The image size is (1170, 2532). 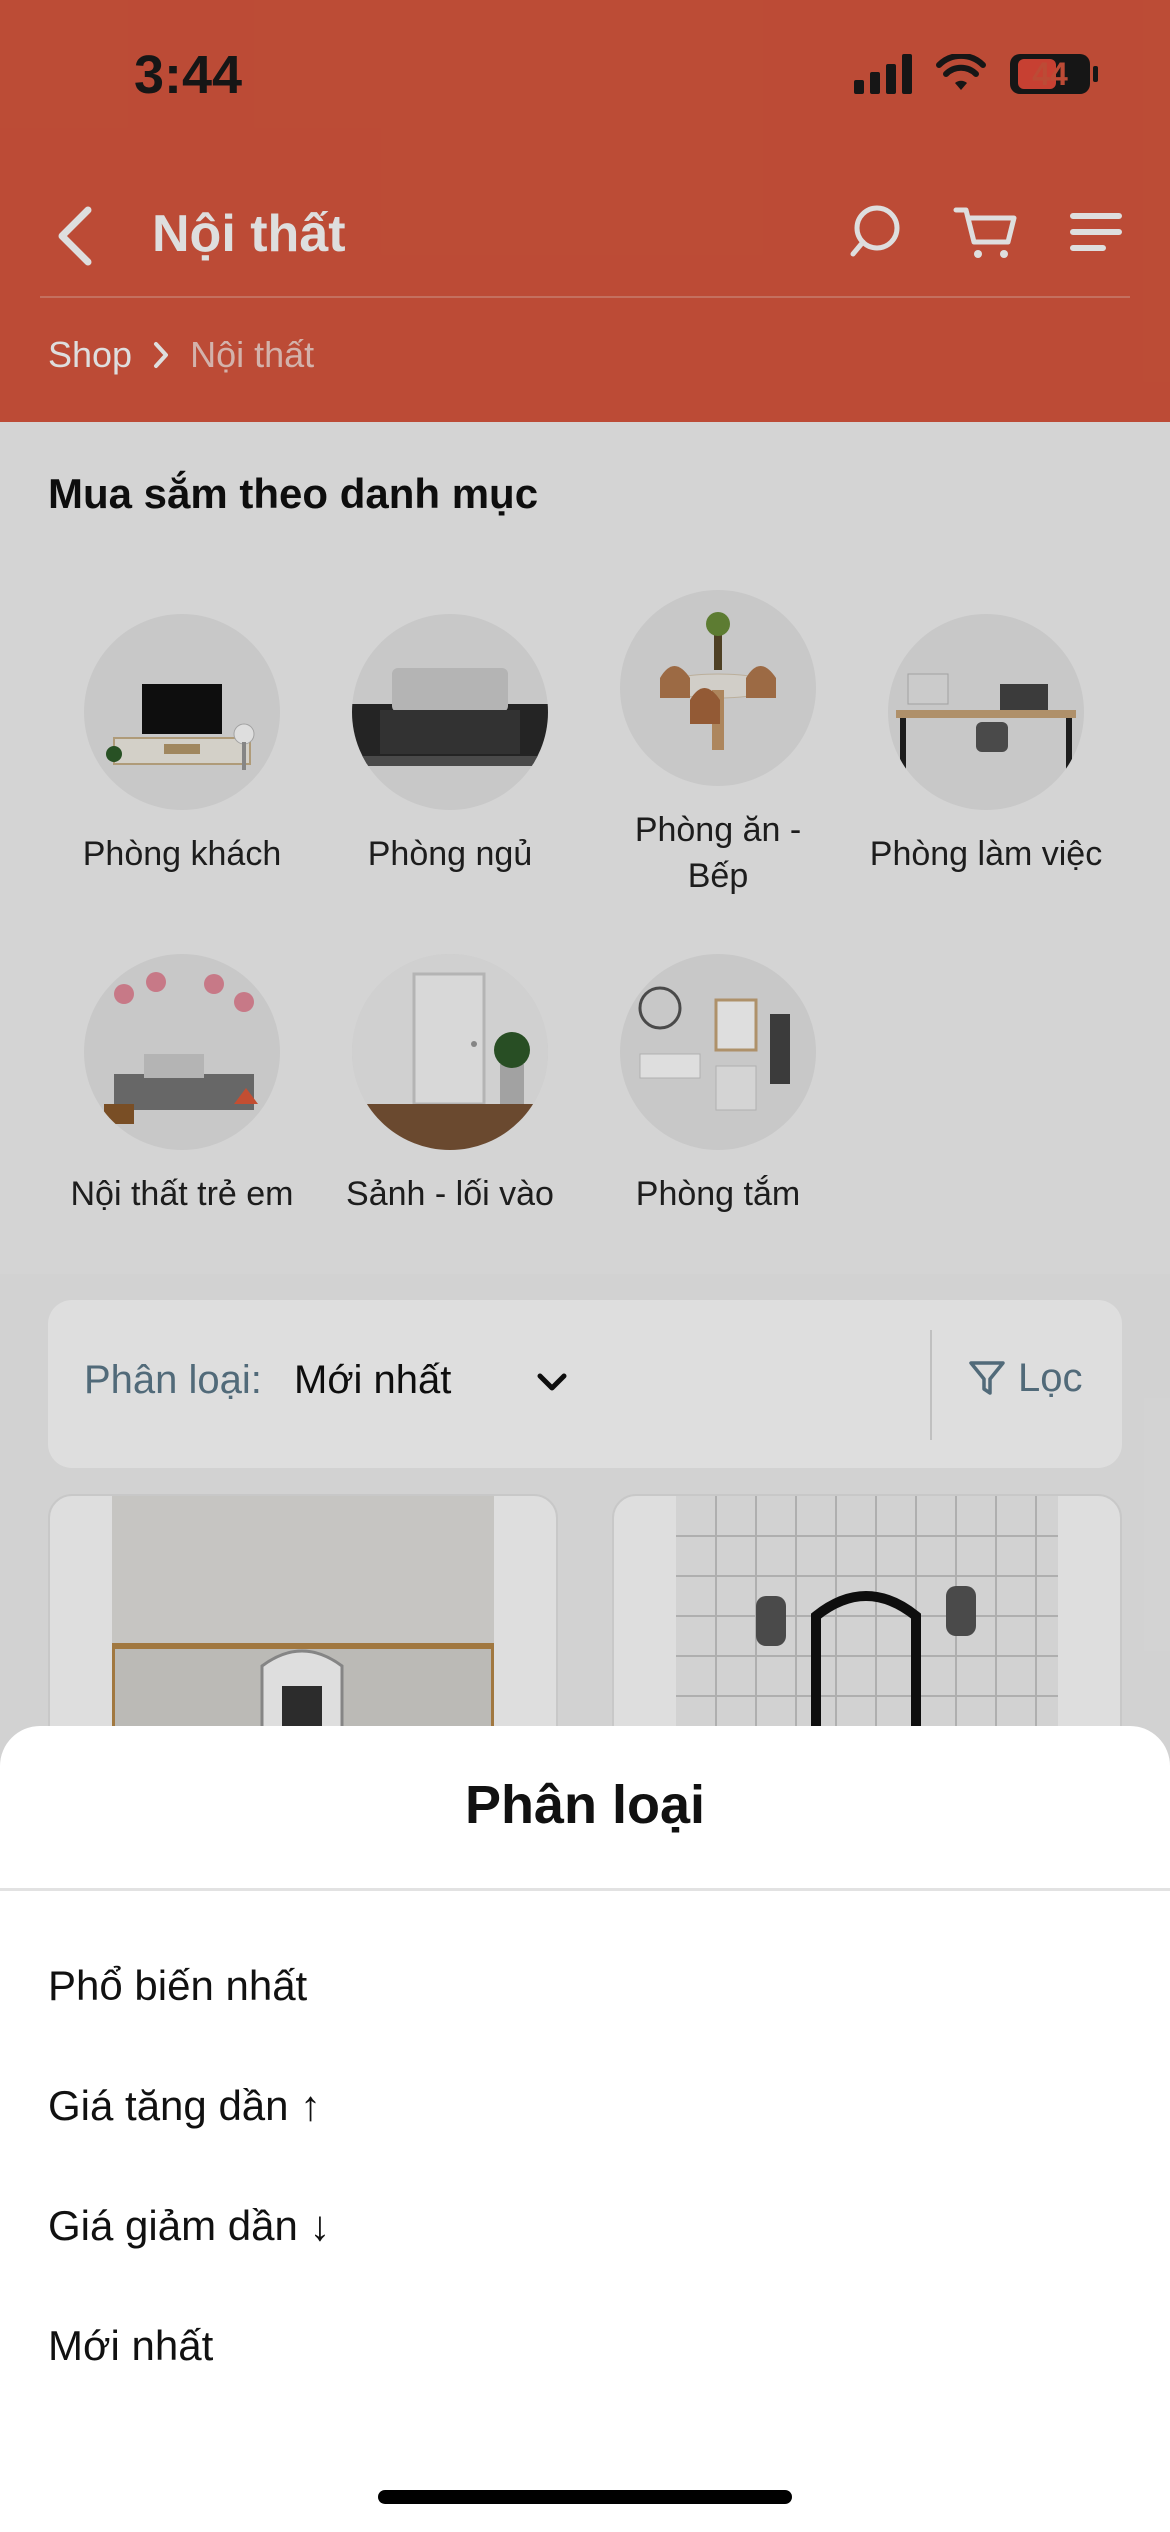 I want to click on sort-option-popular: Phổ biến nhất, so click(x=177, y=1986).